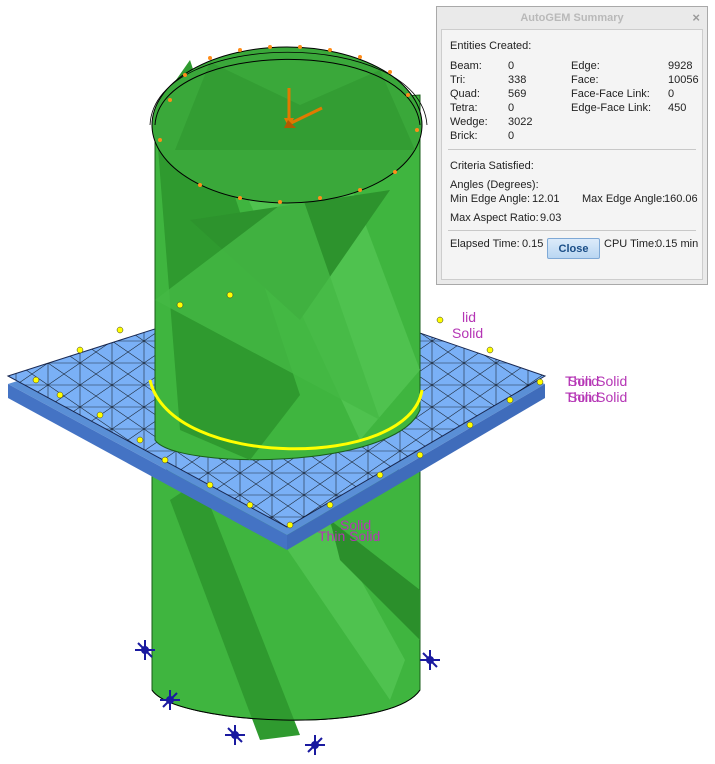 This screenshot has height=764, width=715. What do you see at coordinates (469, 317) in the screenshot?
I see `annotation-back: lid` at bounding box center [469, 317].